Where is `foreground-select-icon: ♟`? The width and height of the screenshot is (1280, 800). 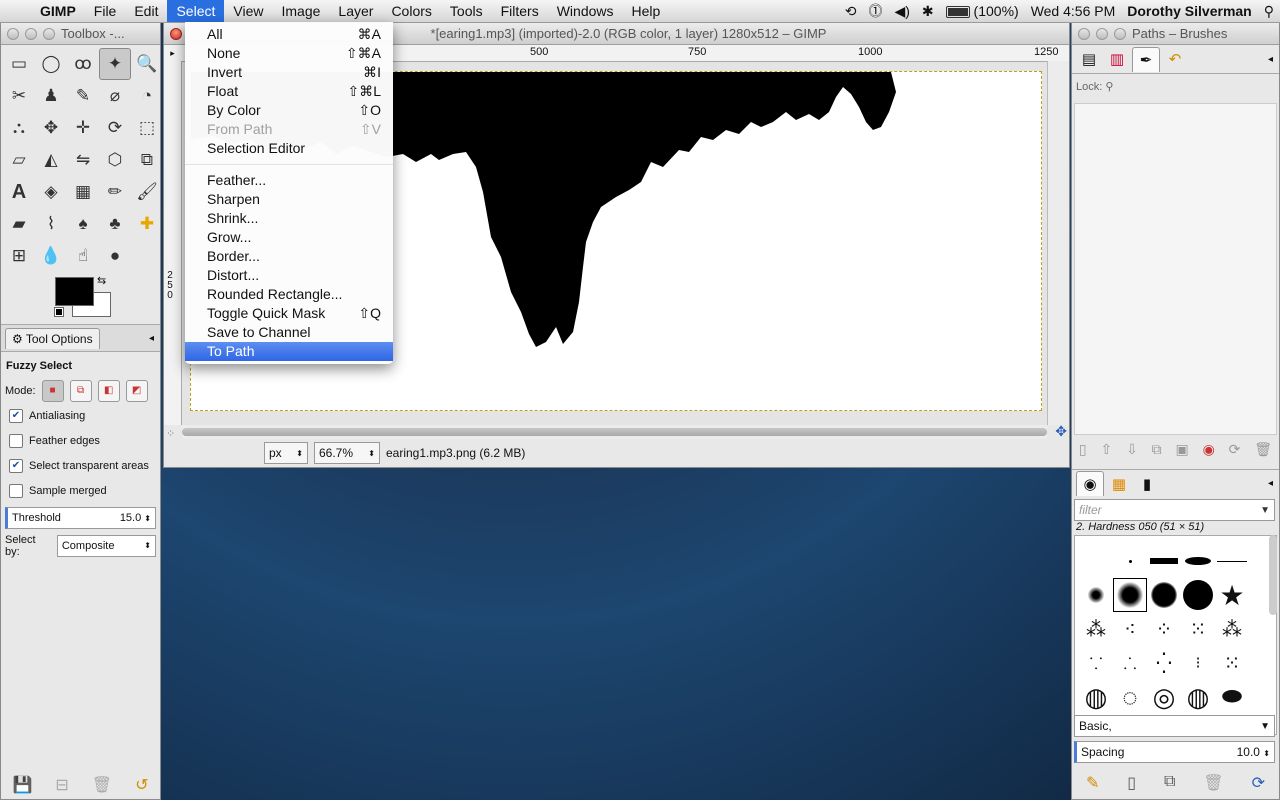 foreground-select-icon: ♟ is located at coordinates (51, 96).